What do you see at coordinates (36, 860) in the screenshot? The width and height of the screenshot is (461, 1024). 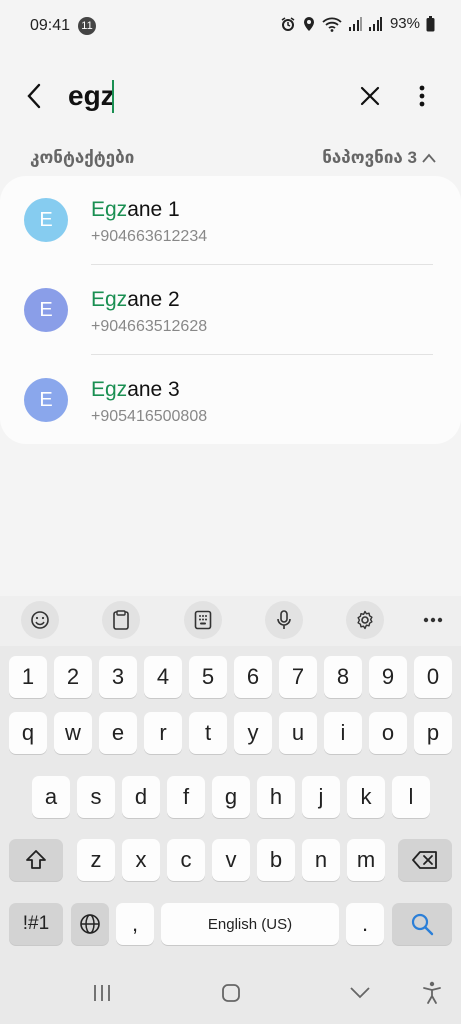 I see `shift-key` at bounding box center [36, 860].